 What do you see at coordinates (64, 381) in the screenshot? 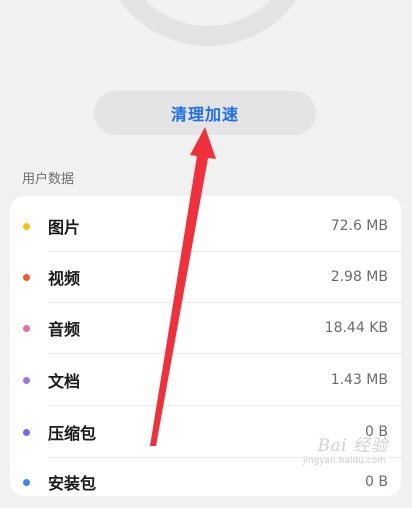
I see `item-label: 文档` at bounding box center [64, 381].